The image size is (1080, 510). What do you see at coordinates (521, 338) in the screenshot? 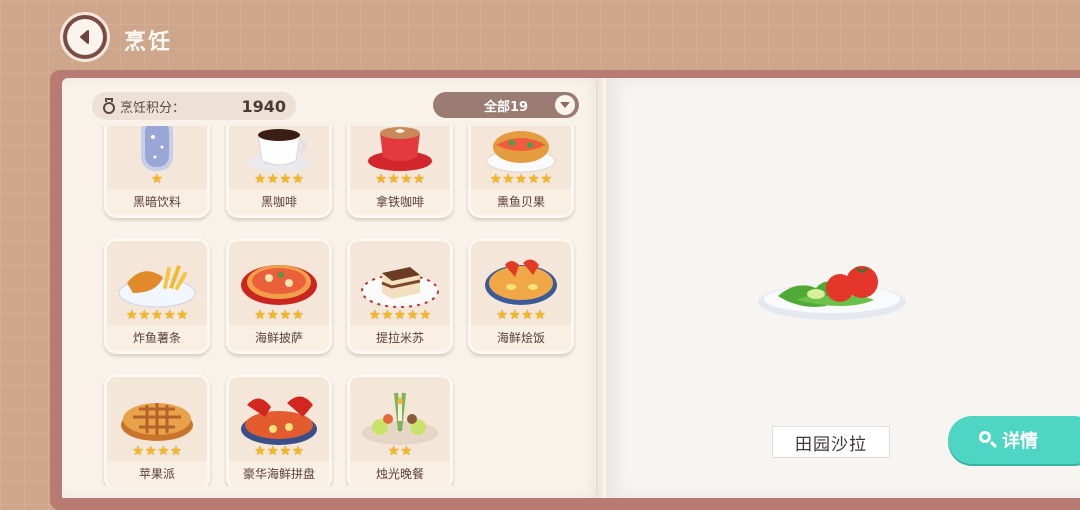
I see `recipe-name: 海鲜烩饭` at bounding box center [521, 338].